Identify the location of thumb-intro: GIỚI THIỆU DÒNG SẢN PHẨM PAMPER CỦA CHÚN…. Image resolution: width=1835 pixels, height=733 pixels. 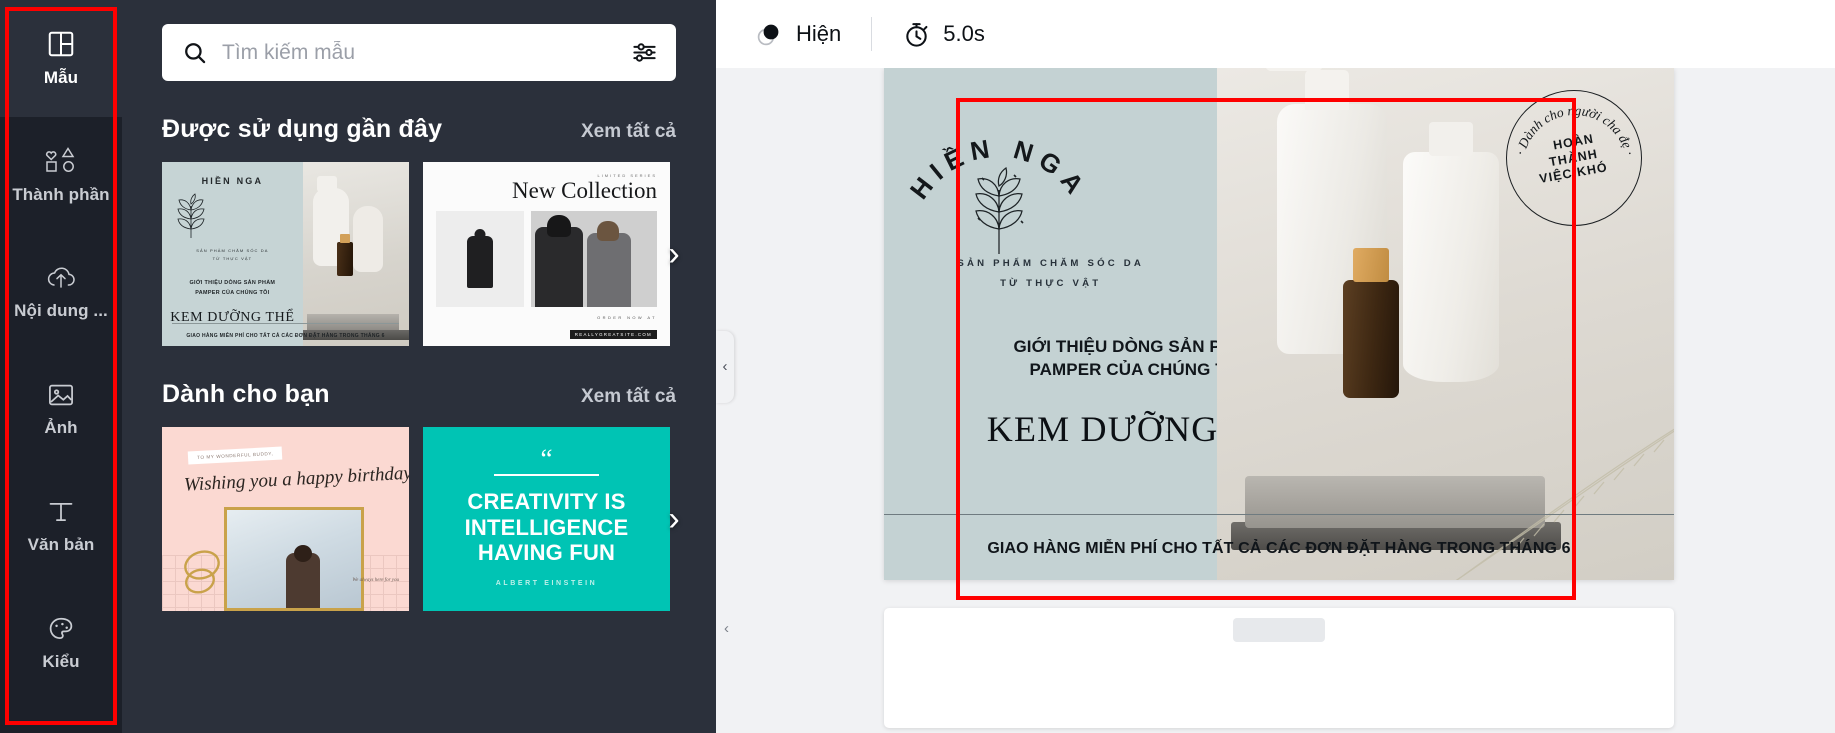
(232, 288).